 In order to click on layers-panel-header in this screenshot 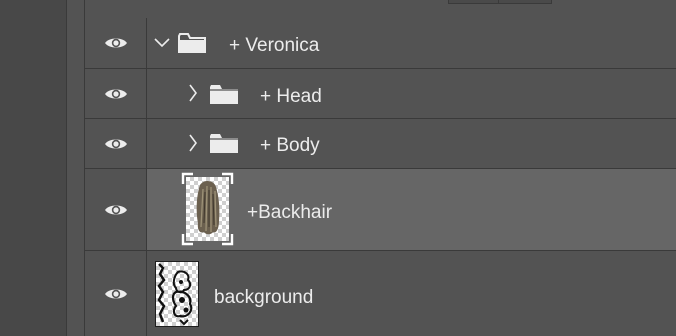, I will do `click(380, 9)`.